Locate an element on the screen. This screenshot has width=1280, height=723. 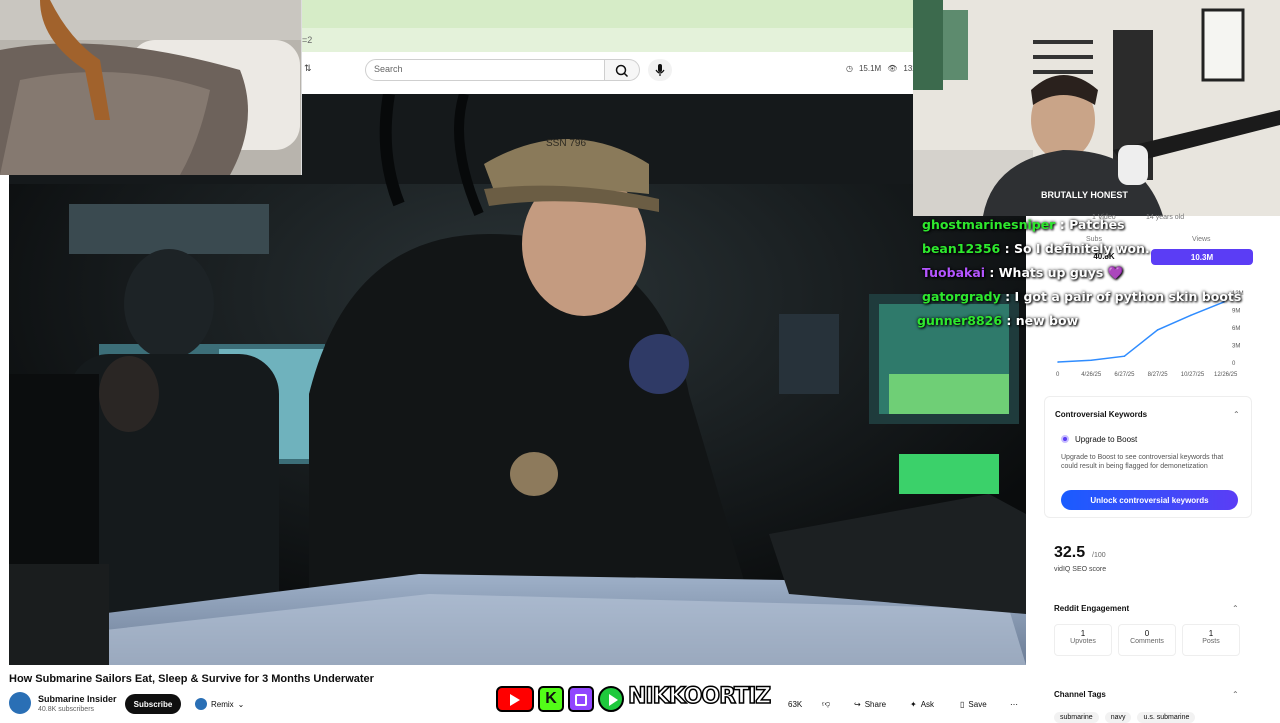
remix-button: Remix ⌄ is located at coordinates (219, 704).